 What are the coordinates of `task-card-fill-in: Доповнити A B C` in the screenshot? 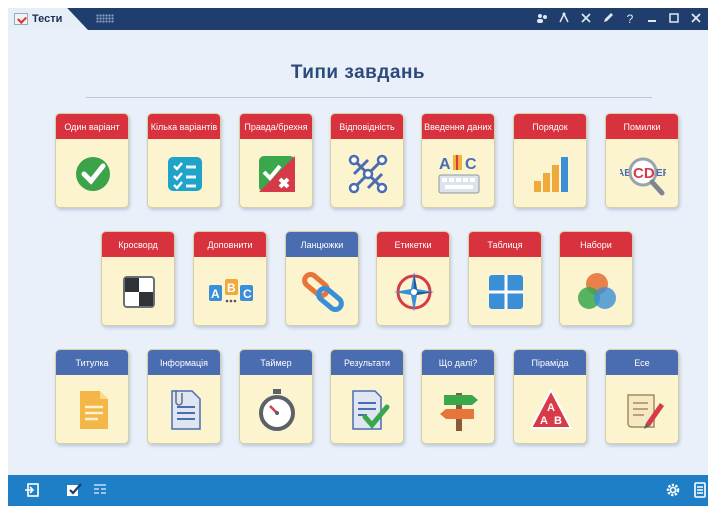 It's located at (230, 278).